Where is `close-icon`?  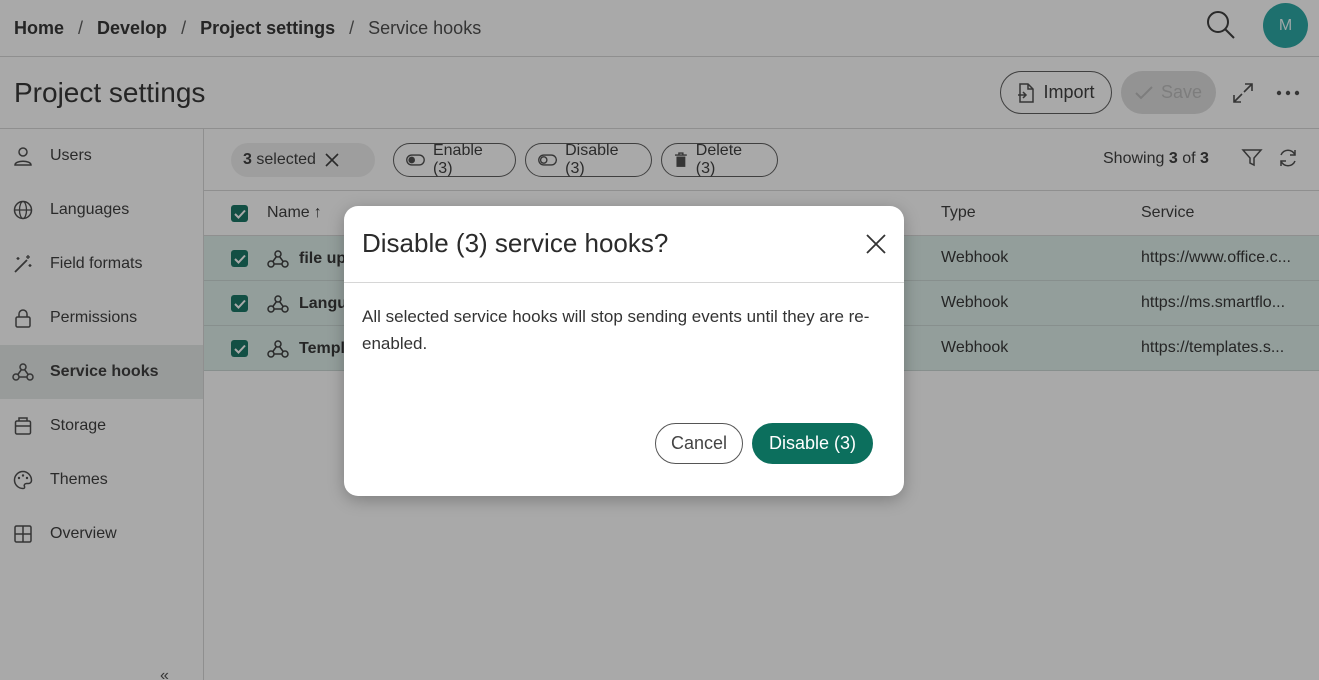 close-icon is located at coordinates (876, 244).